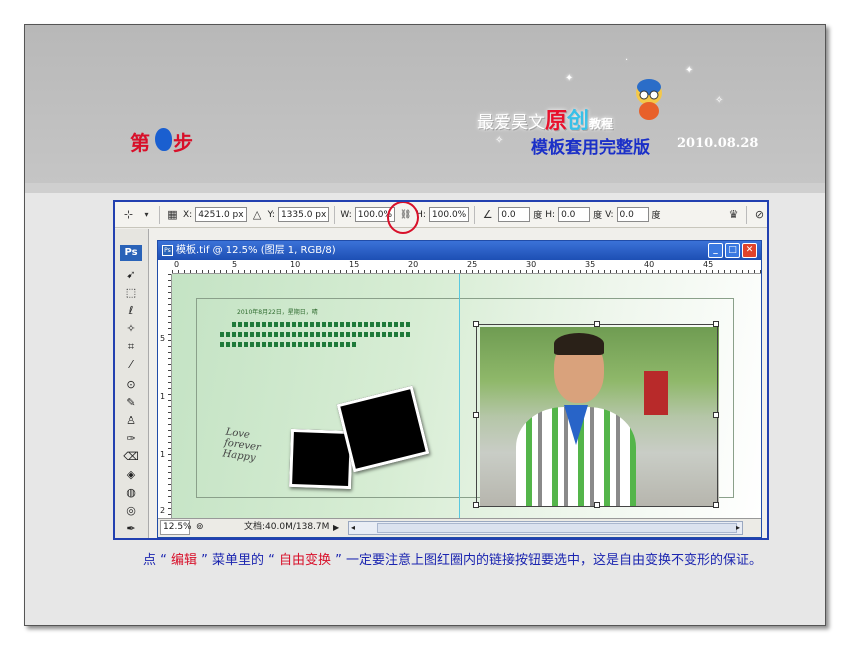 This screenshot has height=650, width=850. What do you see at coordinates (163, 139) in the screenshot?
I see `step-number-badge` at bounding box center [163, 139].